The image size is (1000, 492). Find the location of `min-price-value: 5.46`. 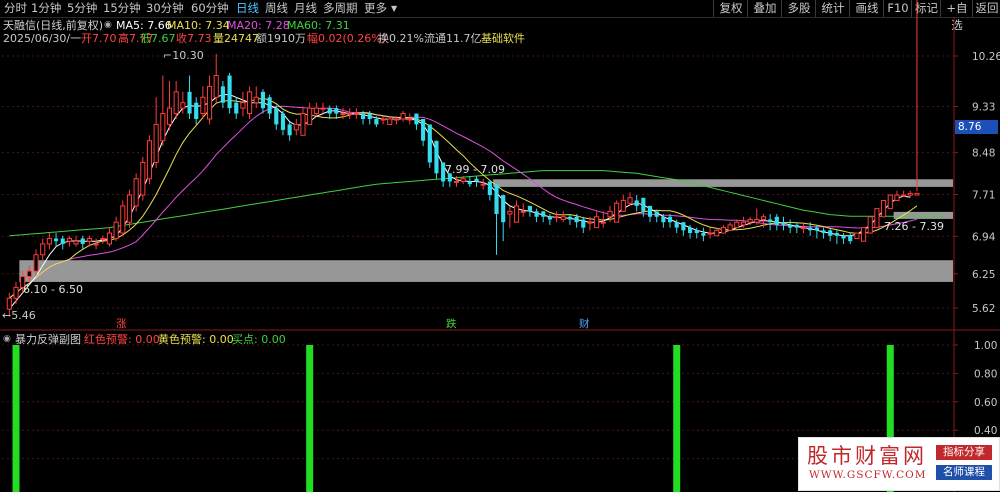

min-price-value: 5.46 is located at coordinates (23, 315).